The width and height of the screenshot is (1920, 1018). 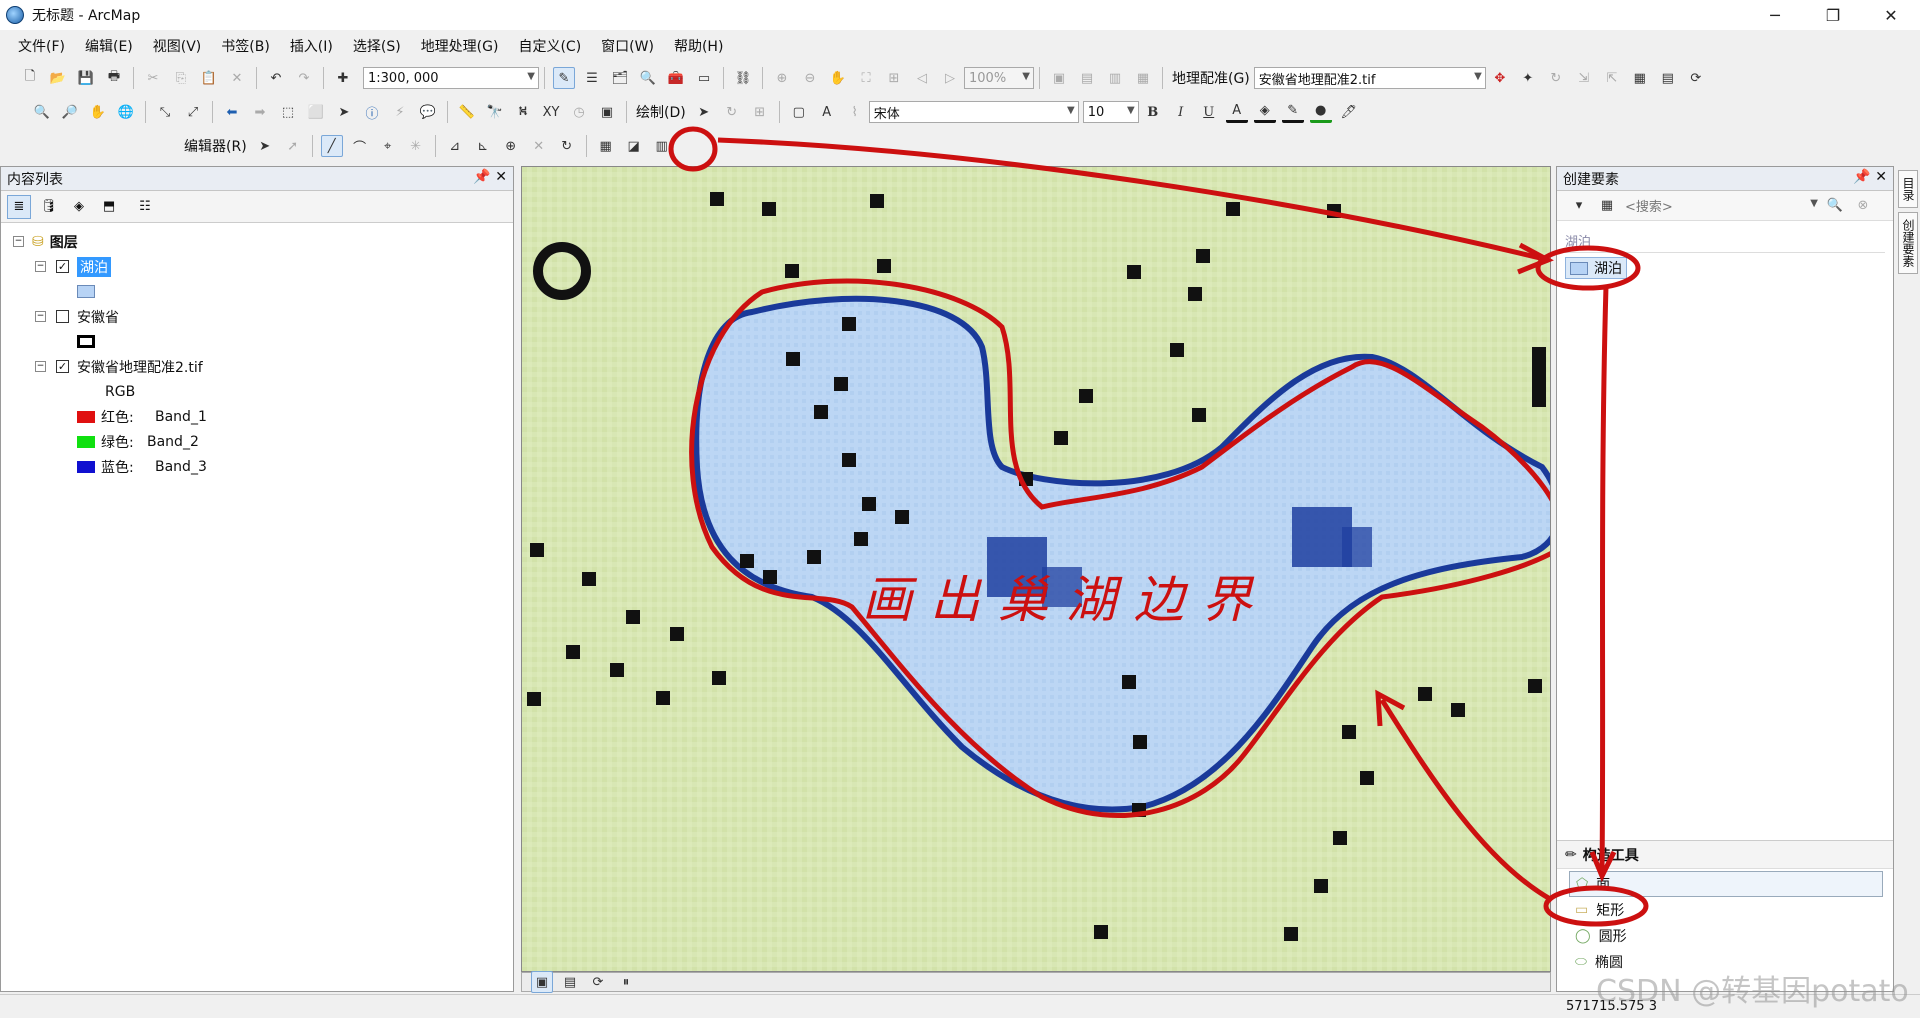 What do you see at coordinates (704, 78) in the screenshot?
I see `python-window-icon: ▭` at bounding box center [704, 78].